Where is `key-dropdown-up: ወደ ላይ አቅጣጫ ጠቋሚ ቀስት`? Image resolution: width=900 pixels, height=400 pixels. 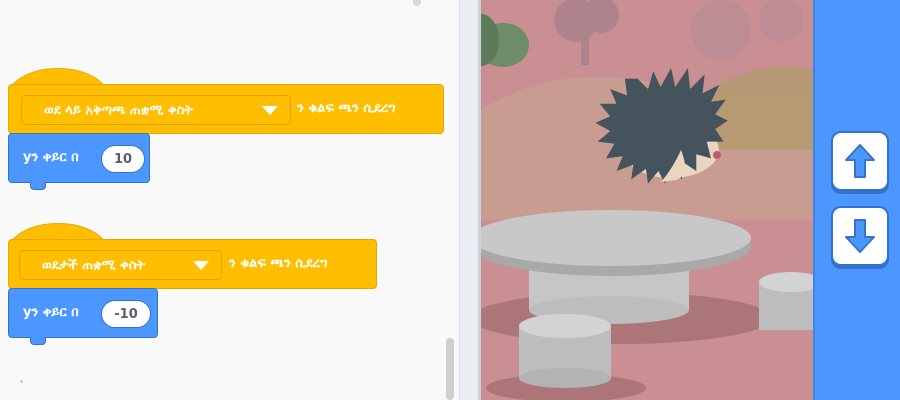 key-dropdown-up: ወደ ላይ አቅጣጫ ጠቋሚ ቀስት is located at coordinates (156, 110).